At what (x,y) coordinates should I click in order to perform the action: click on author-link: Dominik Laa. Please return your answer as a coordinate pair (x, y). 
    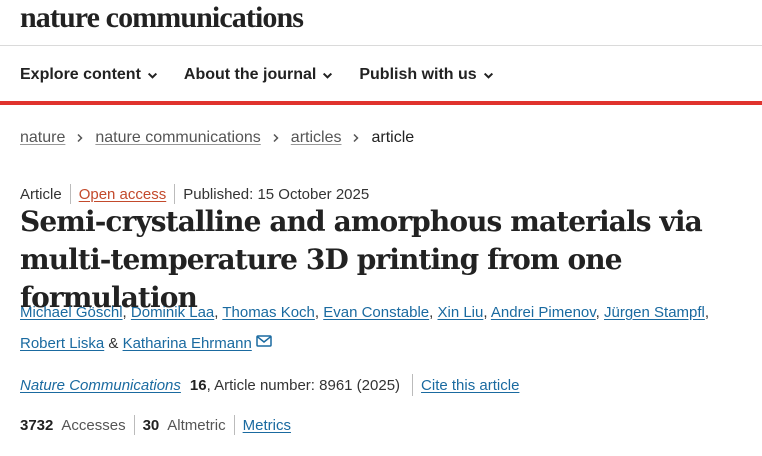
    Looking at the image, I should click on (172, 312).